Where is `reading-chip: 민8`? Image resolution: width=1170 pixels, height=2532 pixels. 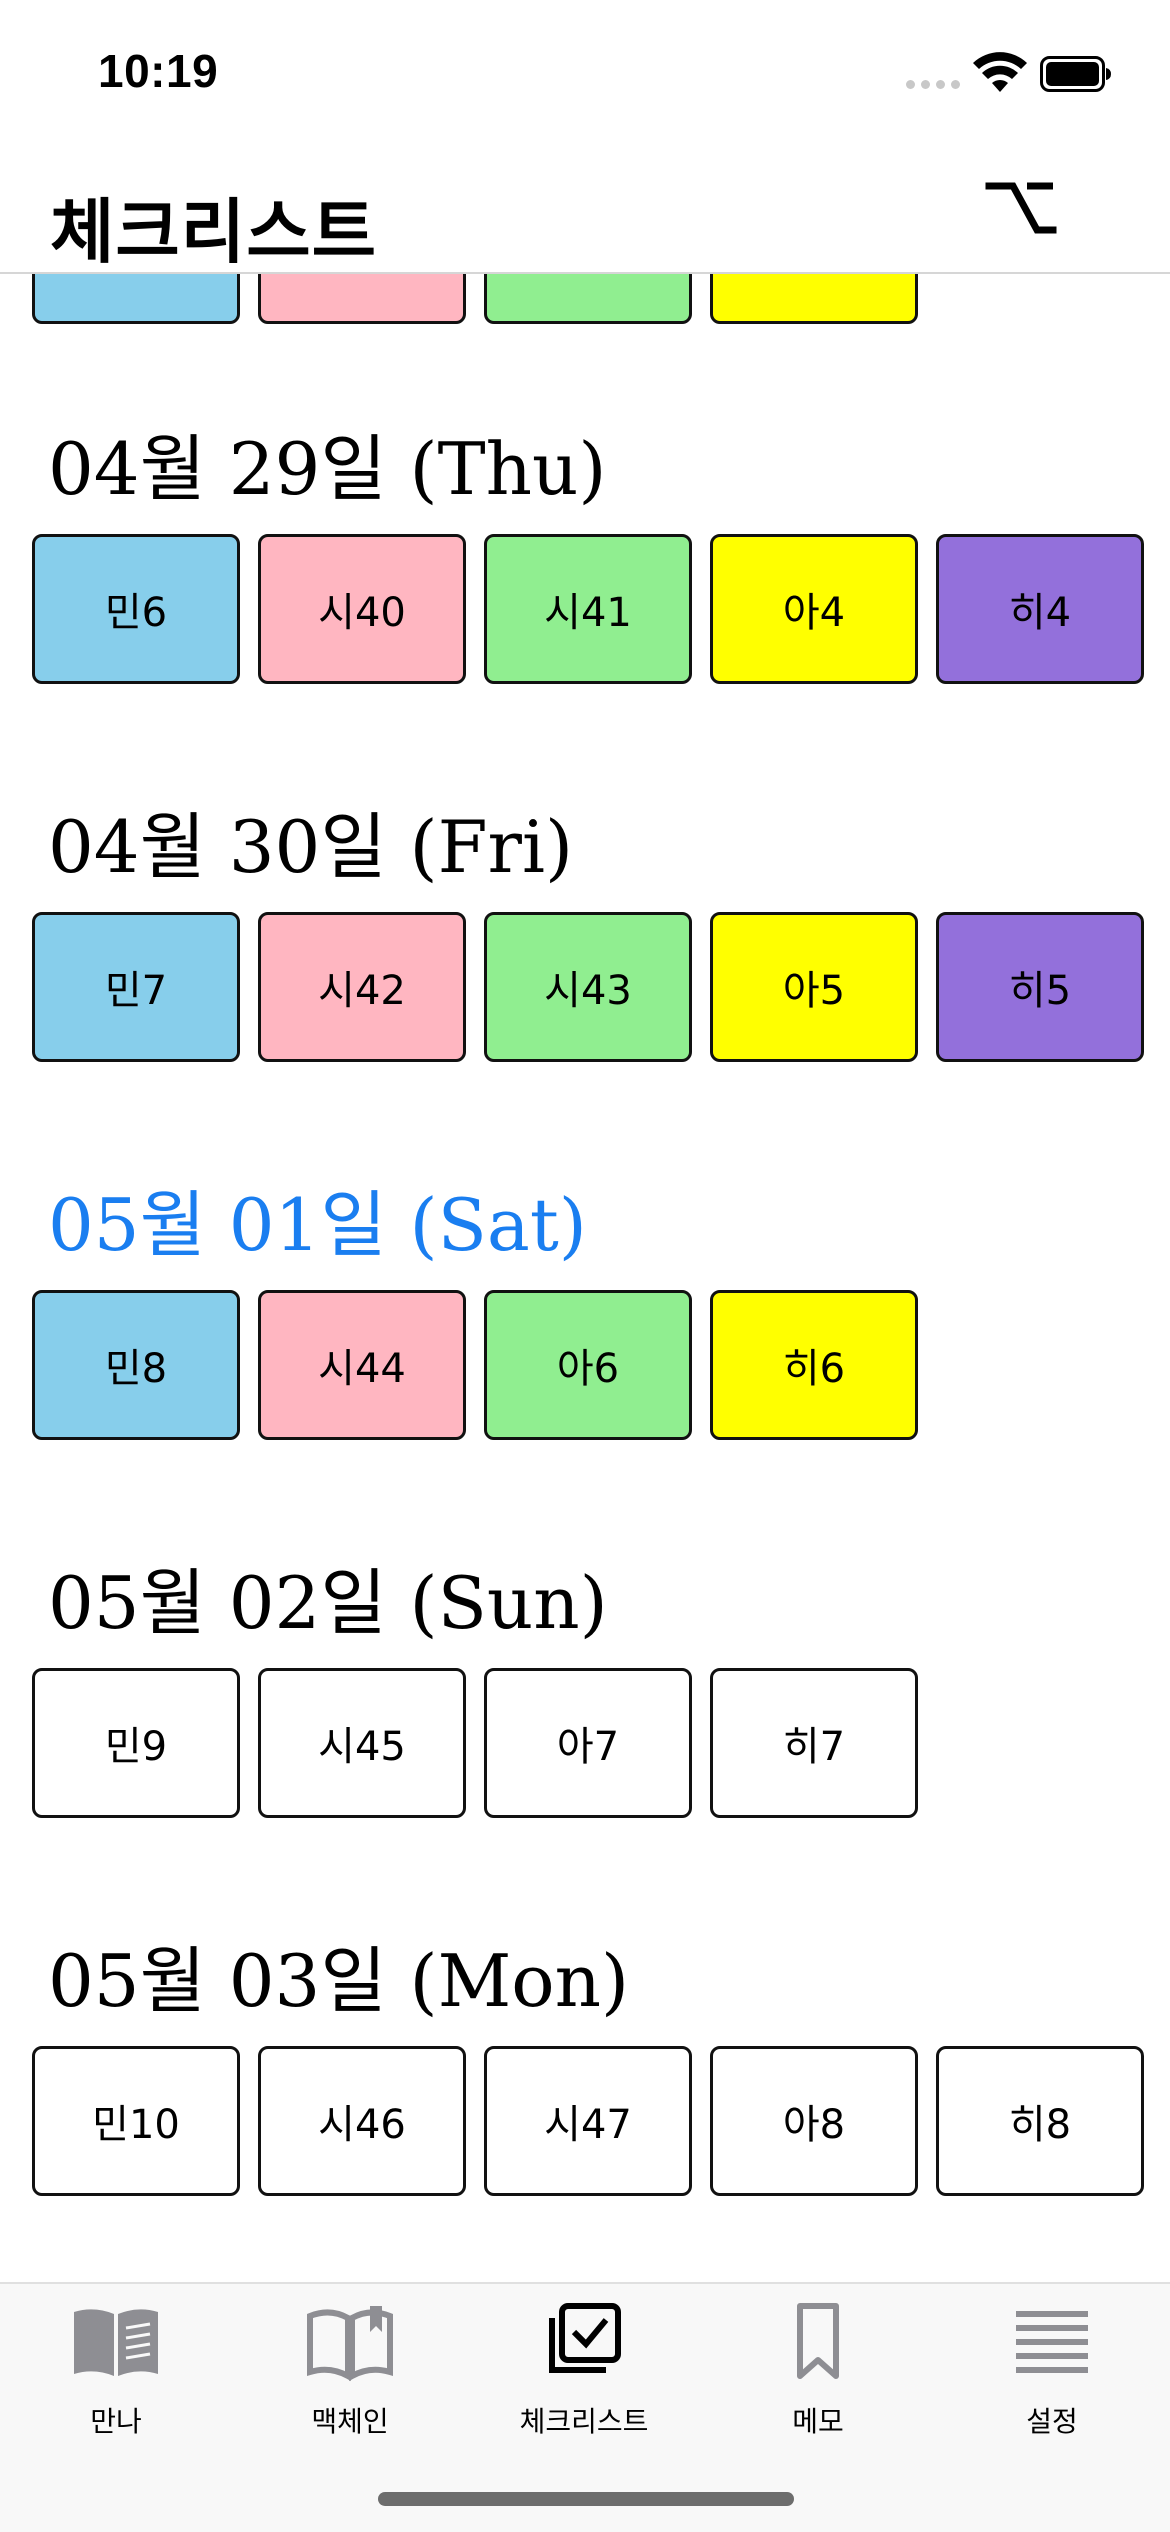
reading-chip: 민8 is located at coordinates (136, 1365).